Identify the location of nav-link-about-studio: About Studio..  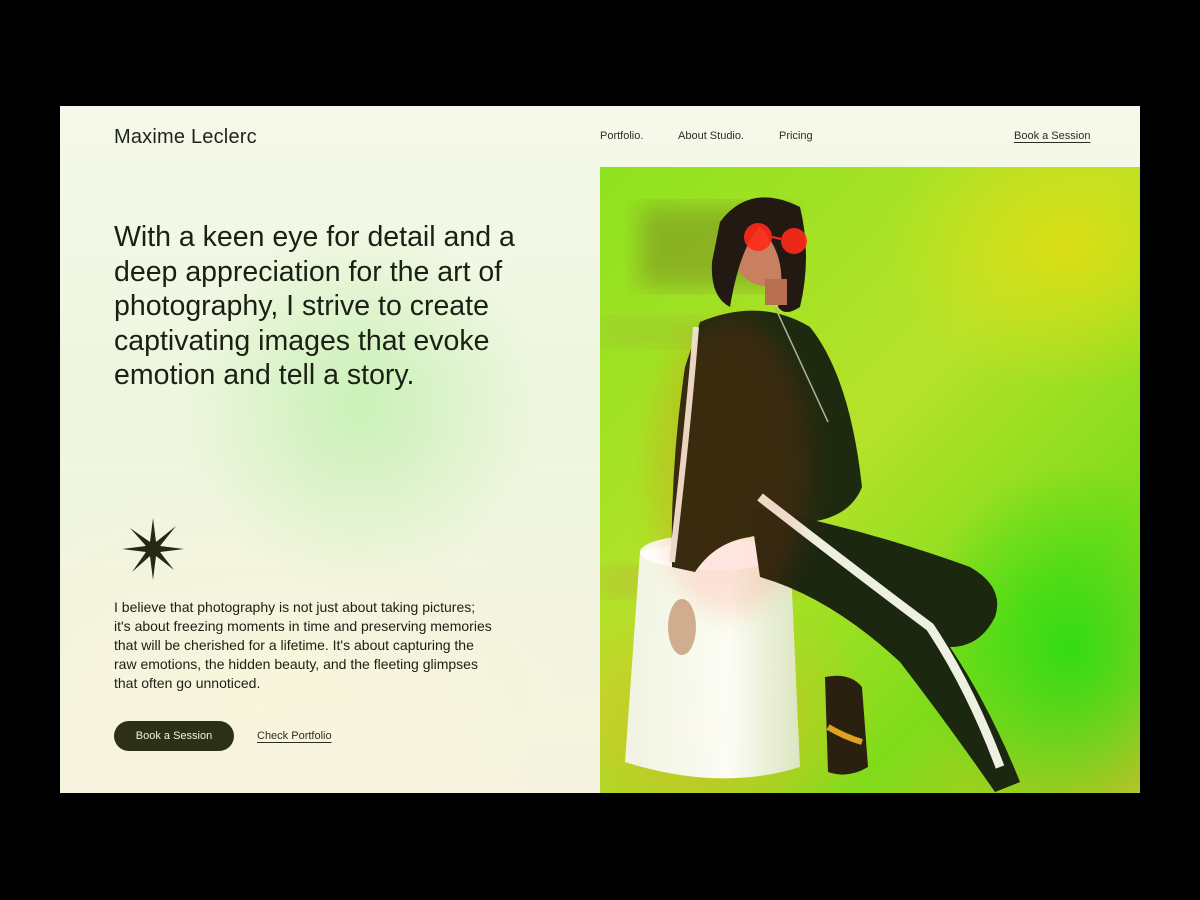
(711, 136).